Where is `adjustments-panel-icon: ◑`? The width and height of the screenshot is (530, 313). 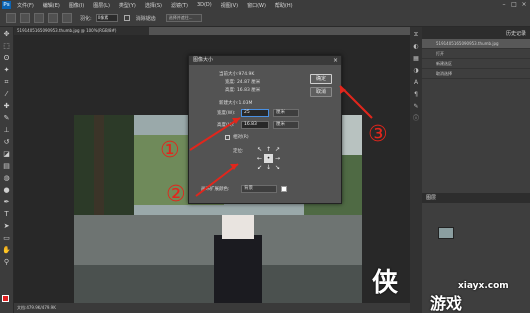
adjustments-panel-icon: ◑ is located at coordinates (416, 71).